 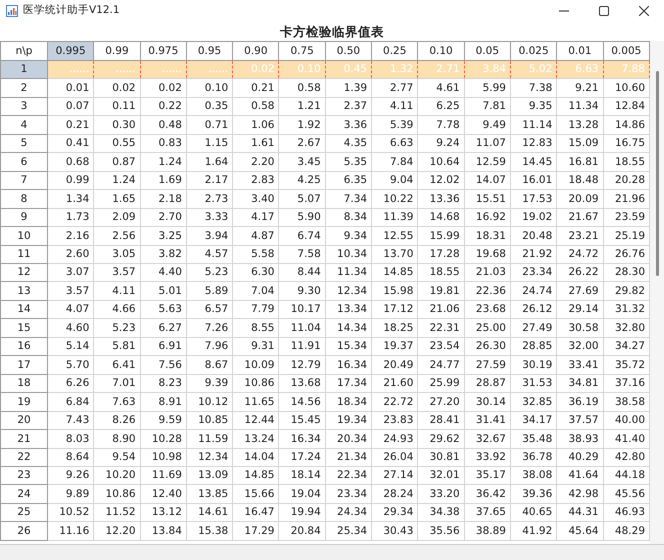 What do you see at coordinates (24, 328) in the screenshot?
I see `row-header: 15` at bounding box center [24, 328].